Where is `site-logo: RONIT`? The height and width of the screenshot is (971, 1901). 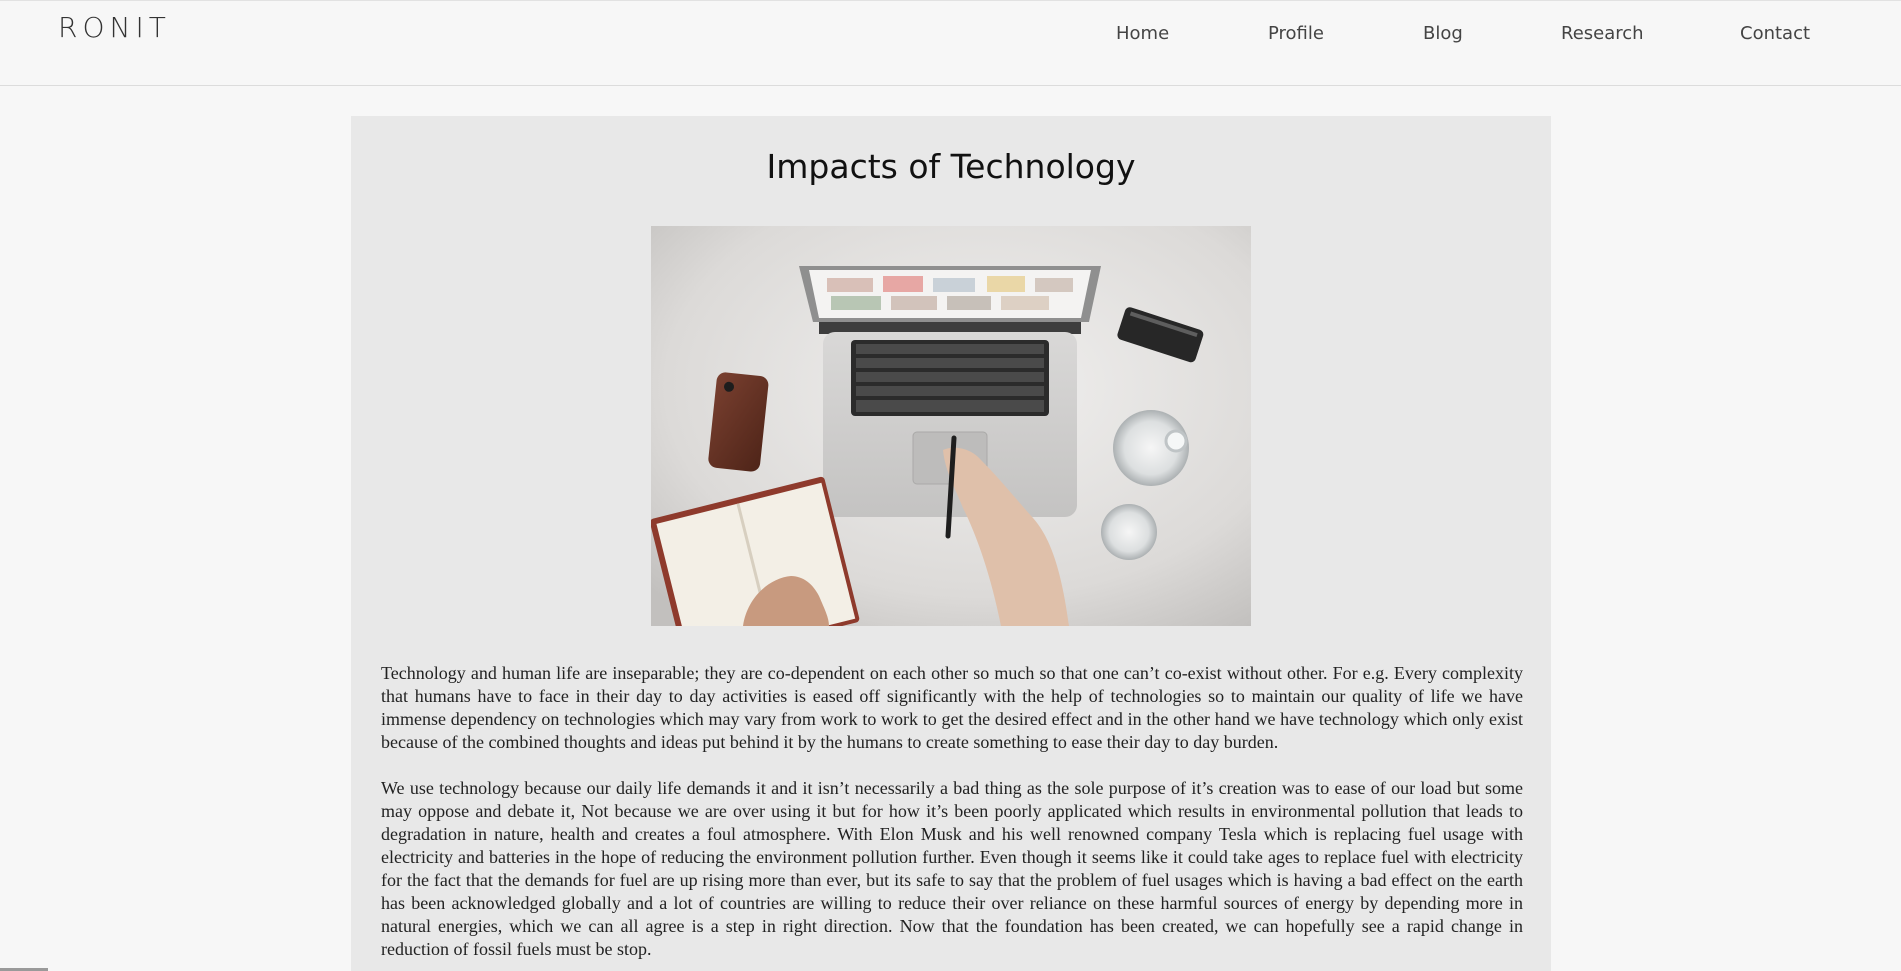 site-logo: RONIT is located at coordinates (114, 28).